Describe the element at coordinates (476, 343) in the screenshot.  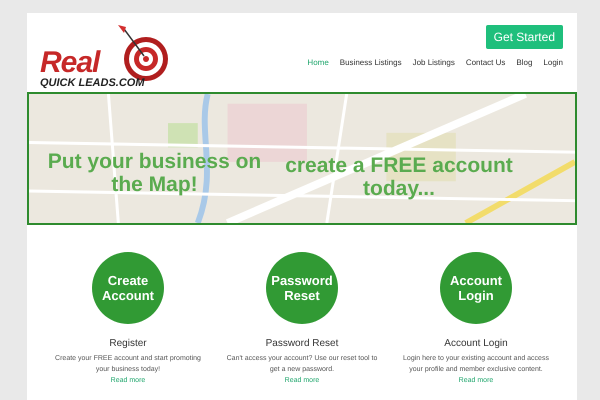
I see `feature-title: Account Login` at that location.